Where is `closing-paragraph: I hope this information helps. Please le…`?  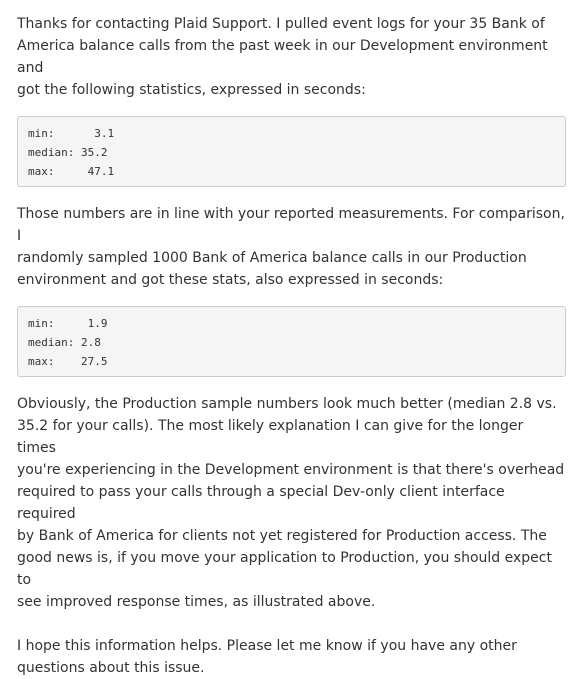 closing-paragraph: I hope this information helps. Please le… is located at coordinates (267, 657).